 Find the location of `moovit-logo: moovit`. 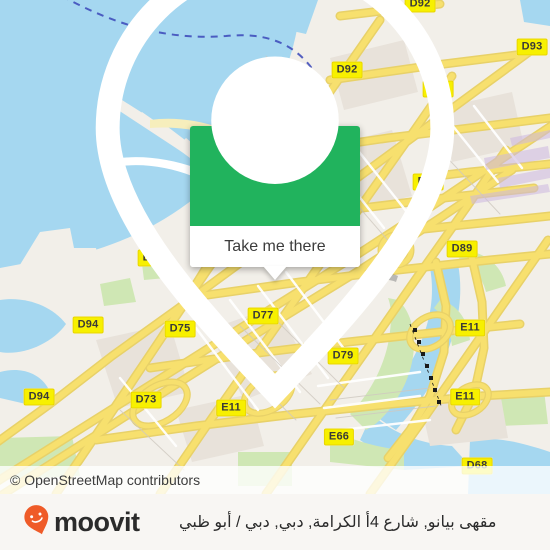

moovit-logo: moovit is located at coordinates (81, 522).